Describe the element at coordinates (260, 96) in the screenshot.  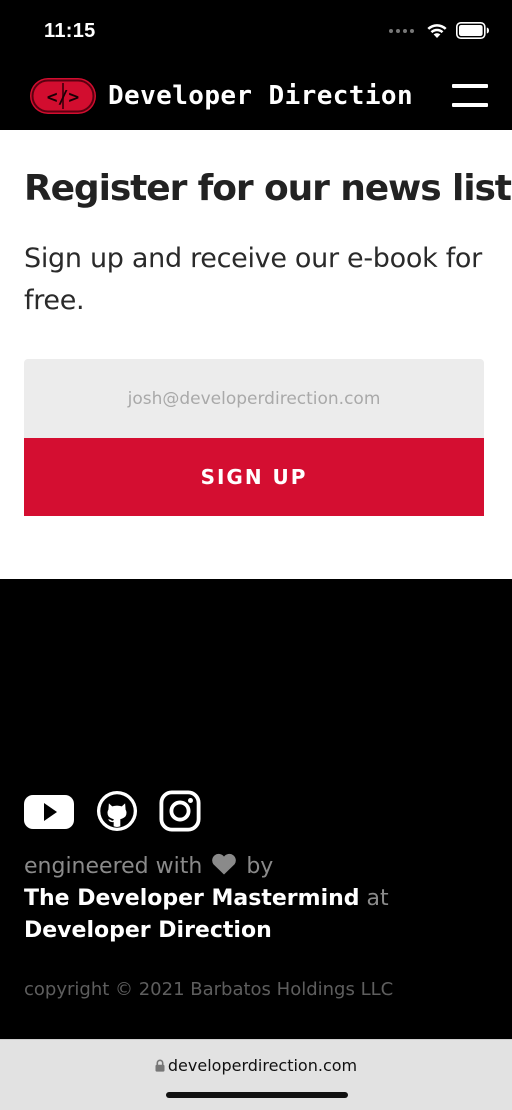
I see `brand-title: Developer Direction` at that location.